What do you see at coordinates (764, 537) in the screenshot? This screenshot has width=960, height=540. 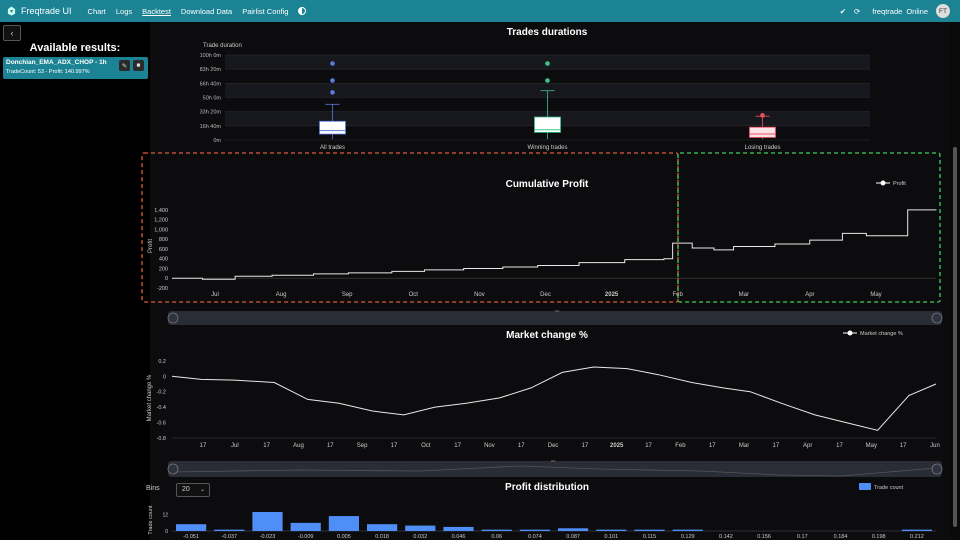 I see `x-tick-label: 0.156` at bounding box center [764, 537].